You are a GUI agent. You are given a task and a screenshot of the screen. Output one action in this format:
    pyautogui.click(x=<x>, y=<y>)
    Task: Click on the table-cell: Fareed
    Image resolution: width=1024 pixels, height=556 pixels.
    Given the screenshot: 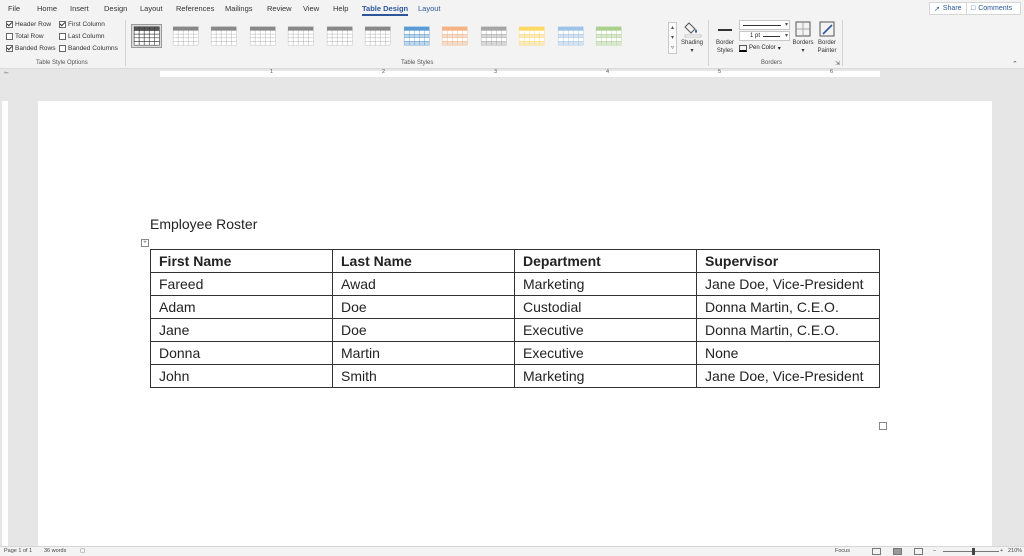 What is the action you would take?
    pyautogui.click(x=241, y=284)
    